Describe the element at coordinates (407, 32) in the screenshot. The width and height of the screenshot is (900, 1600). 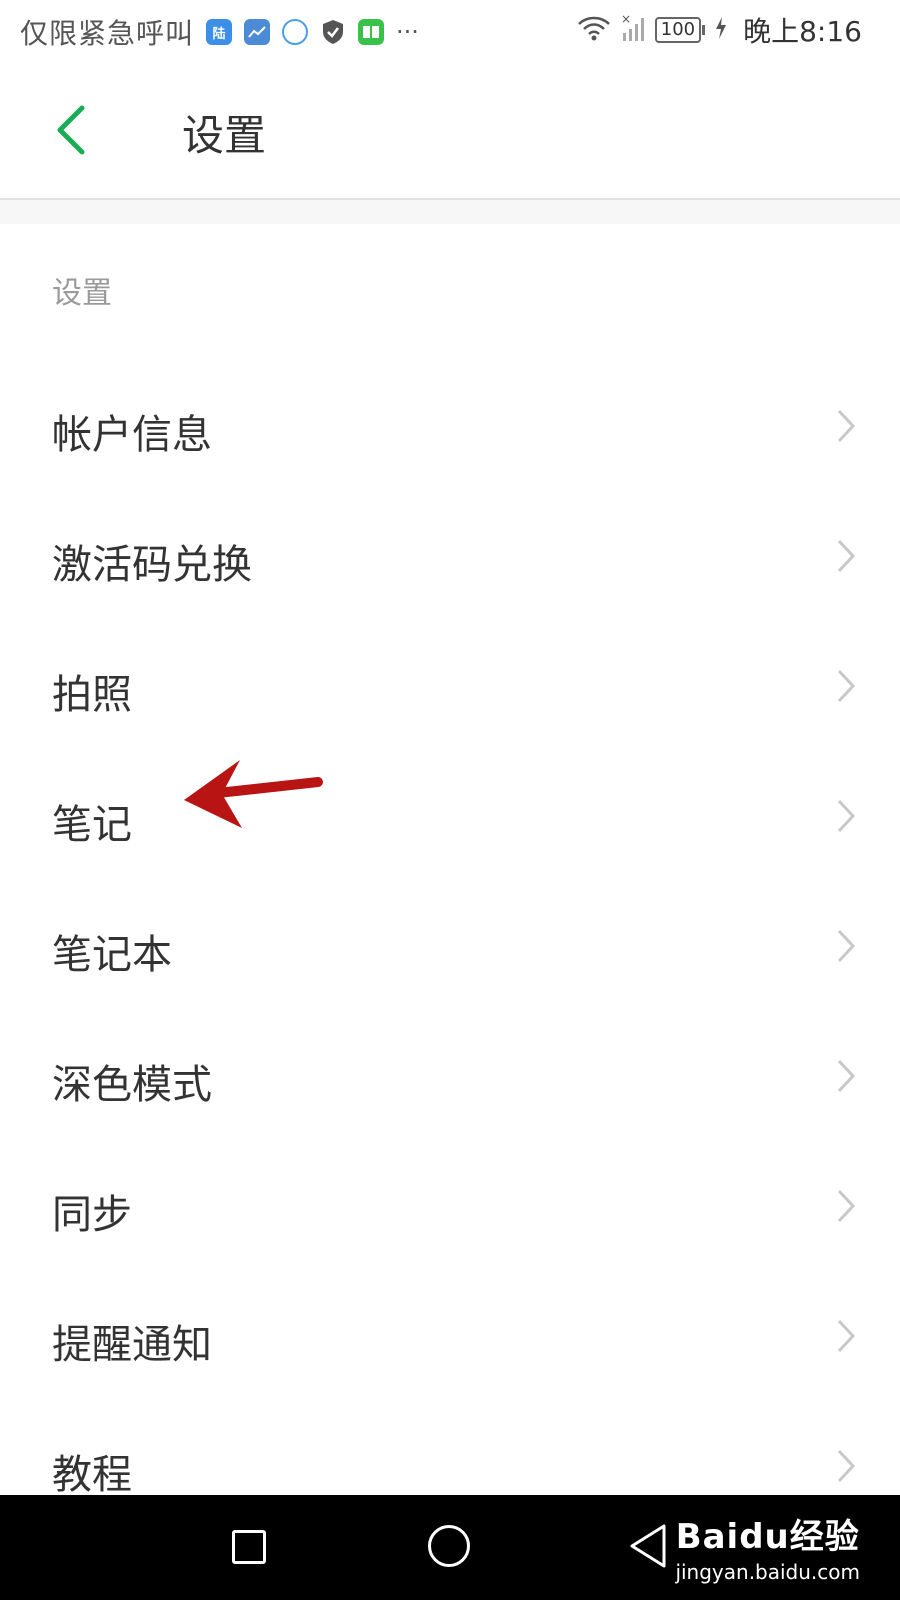
I see `more-notifications-icon: ···` at that location.